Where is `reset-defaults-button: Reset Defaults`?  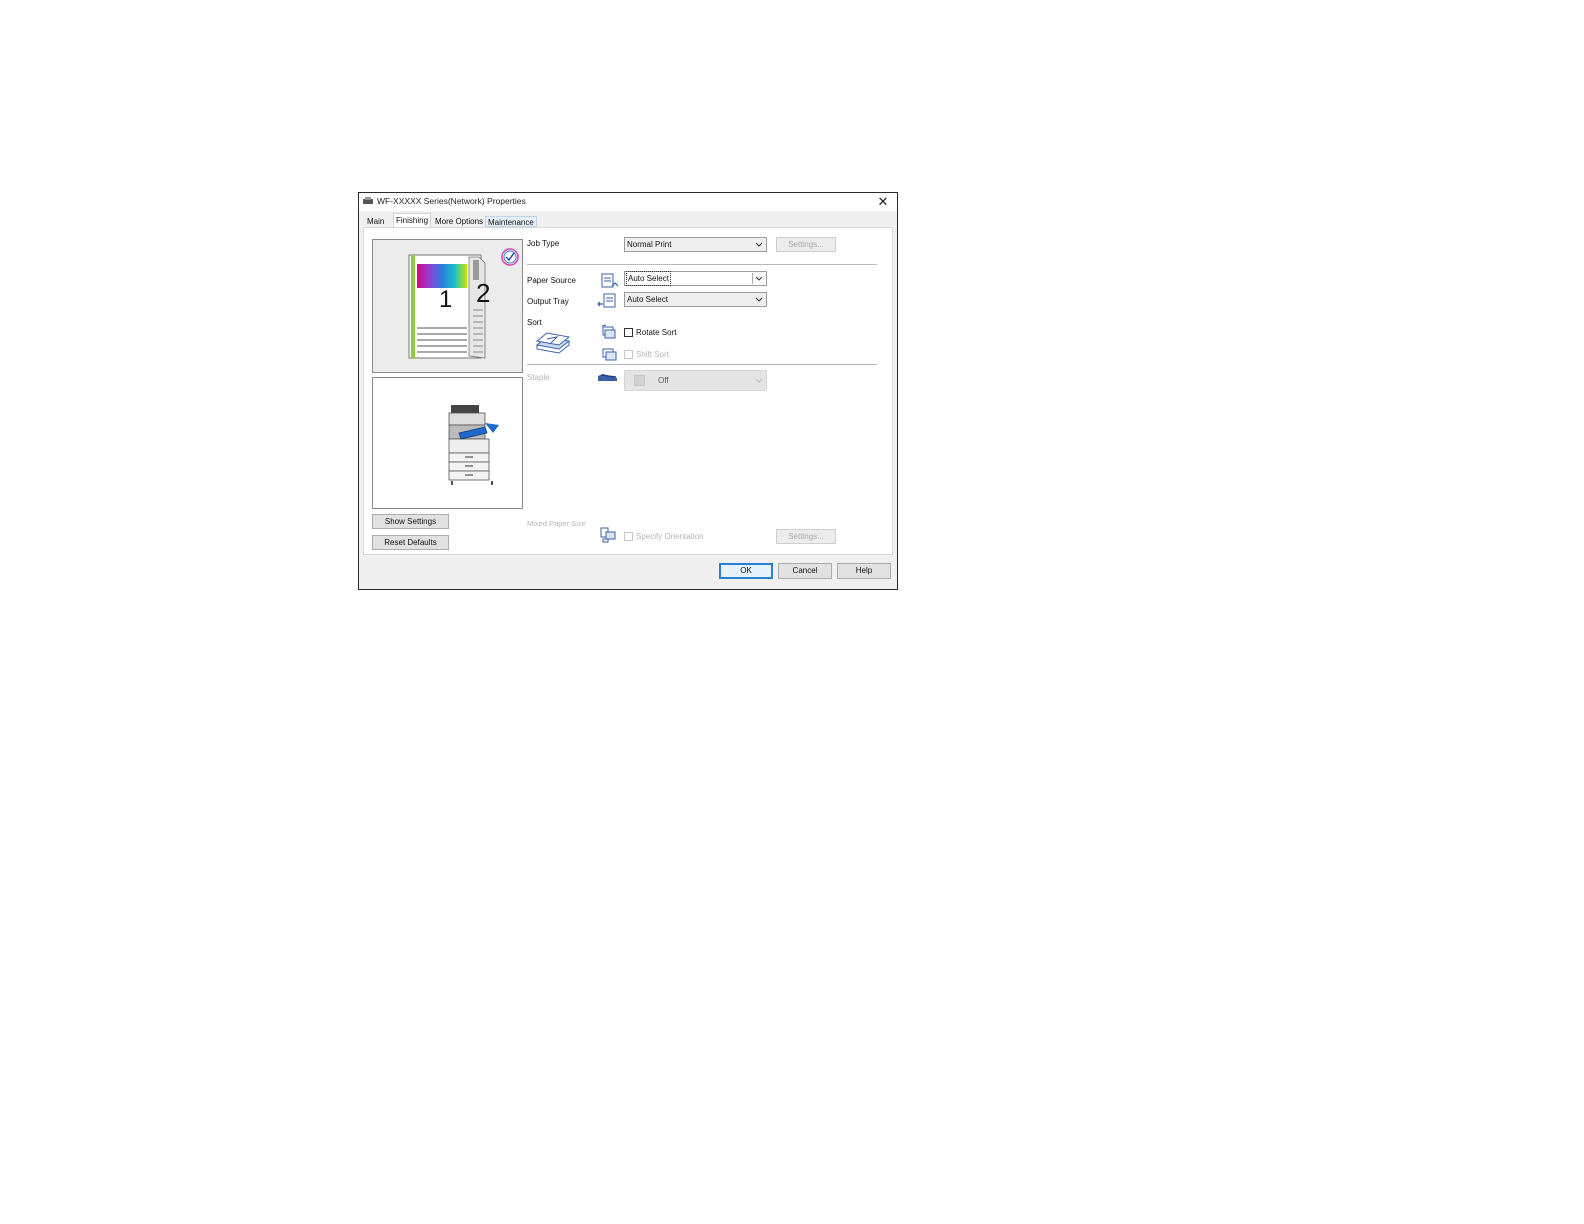
reset-defaults-button: Reset Defaults is located at coordinates (410, 542).